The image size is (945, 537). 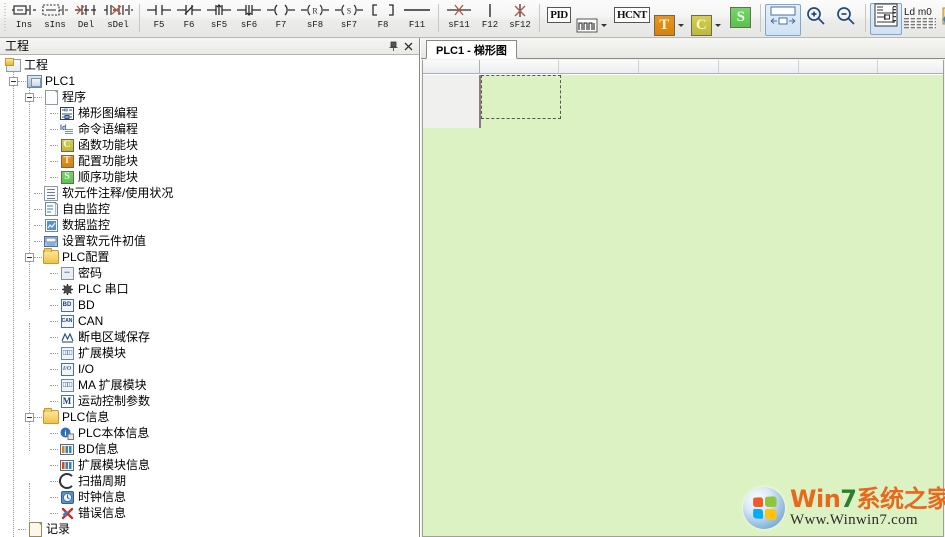 What do you see at coordinates (209, 161) in the screenshot?
I see `tree-node-config-block: T 配置功能块` at bounding box center [209, 161].